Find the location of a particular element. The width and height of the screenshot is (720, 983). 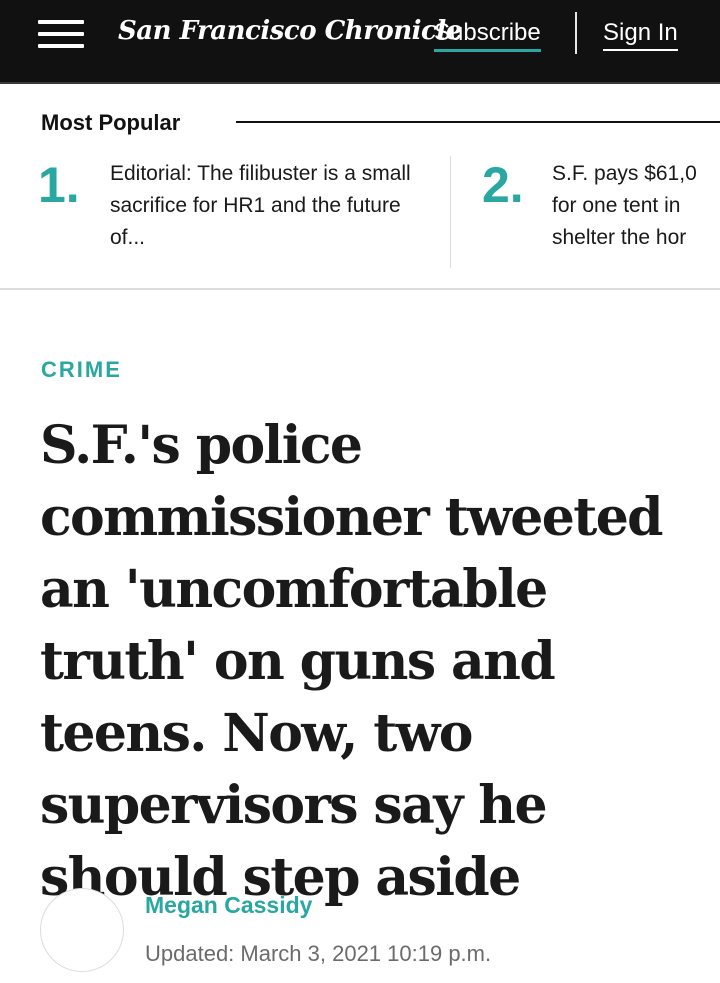

hamburger-menu-icon is located at coordinates (61, 34).